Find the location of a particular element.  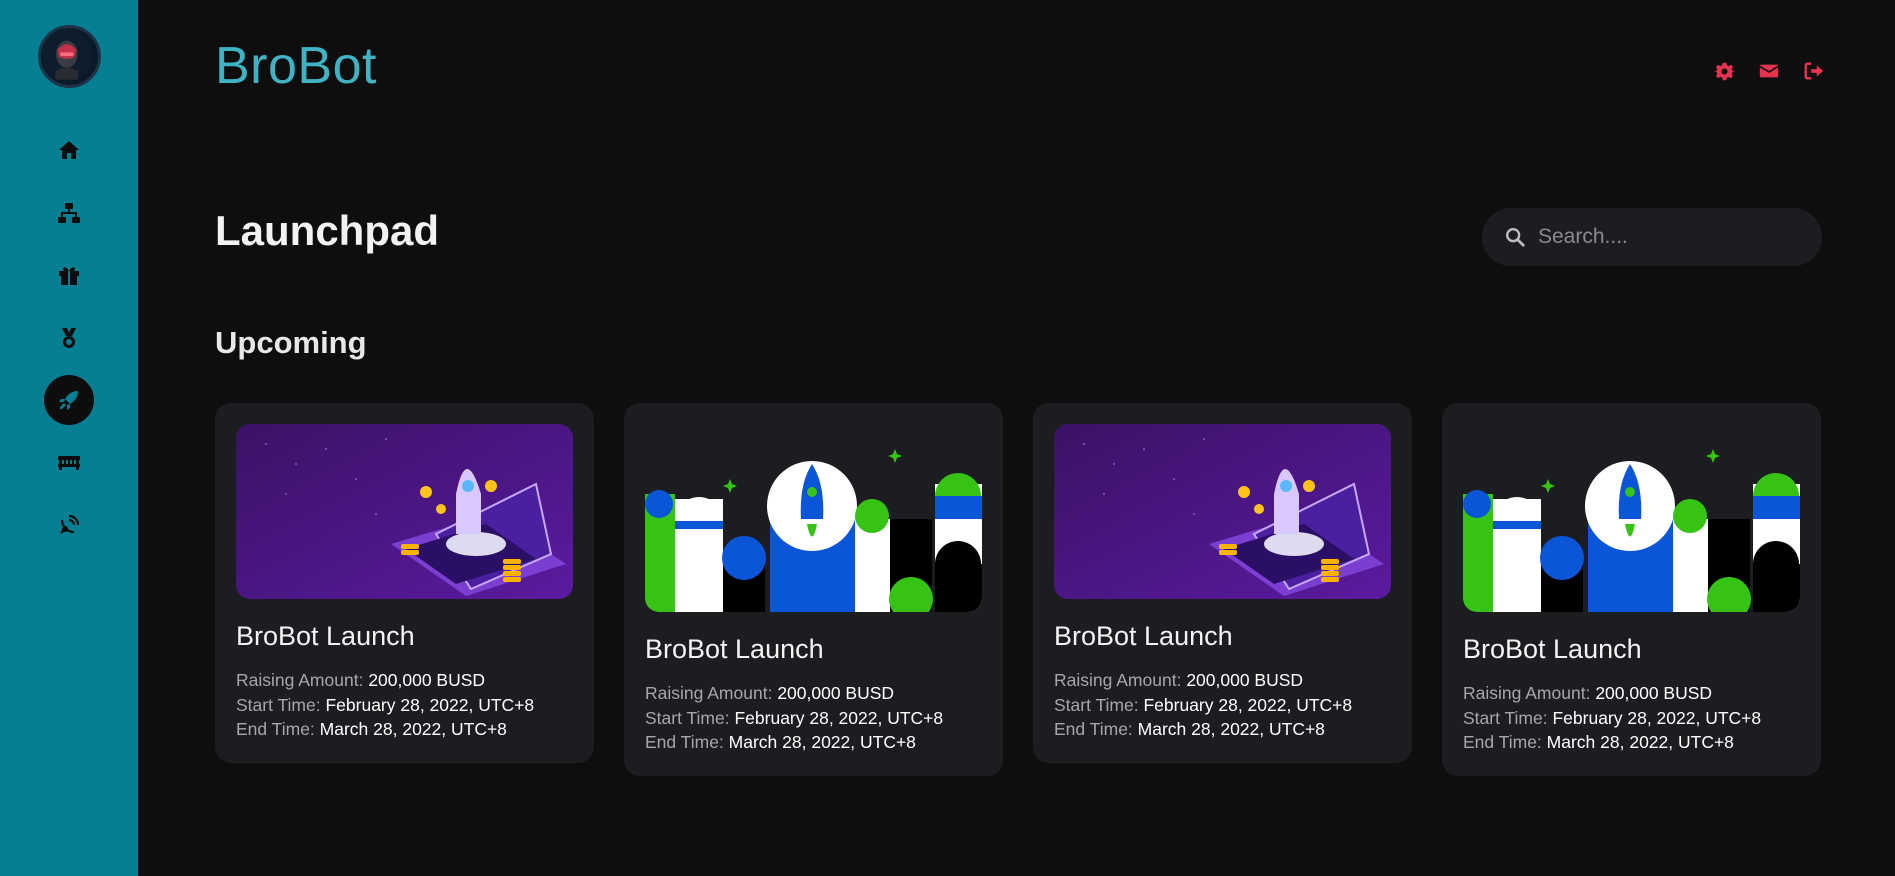

home-icon is located at coordinates (69, 150).